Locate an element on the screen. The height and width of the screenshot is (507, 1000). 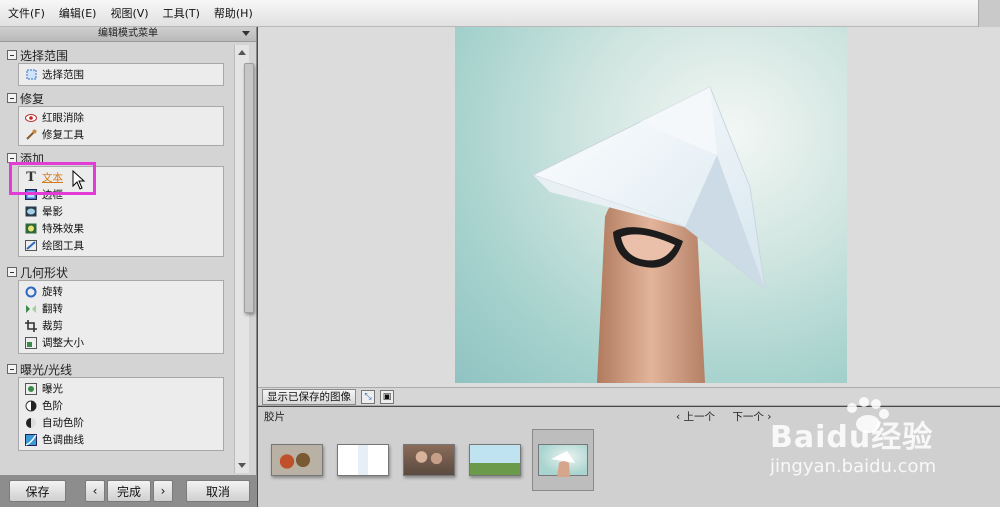
finger-with-paper-hat-image is located at coordinates (648, 234).